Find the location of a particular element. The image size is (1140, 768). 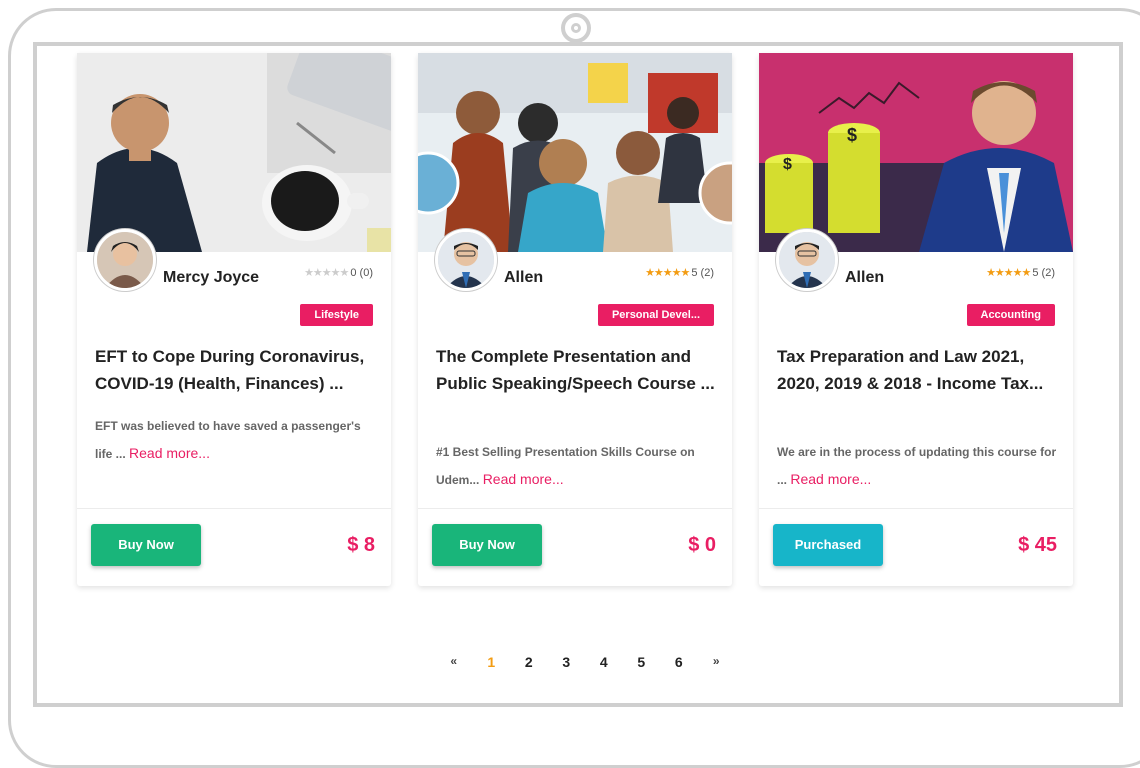

rating: ★★★★★ 0 (0) is located at coordinates (338, 273).